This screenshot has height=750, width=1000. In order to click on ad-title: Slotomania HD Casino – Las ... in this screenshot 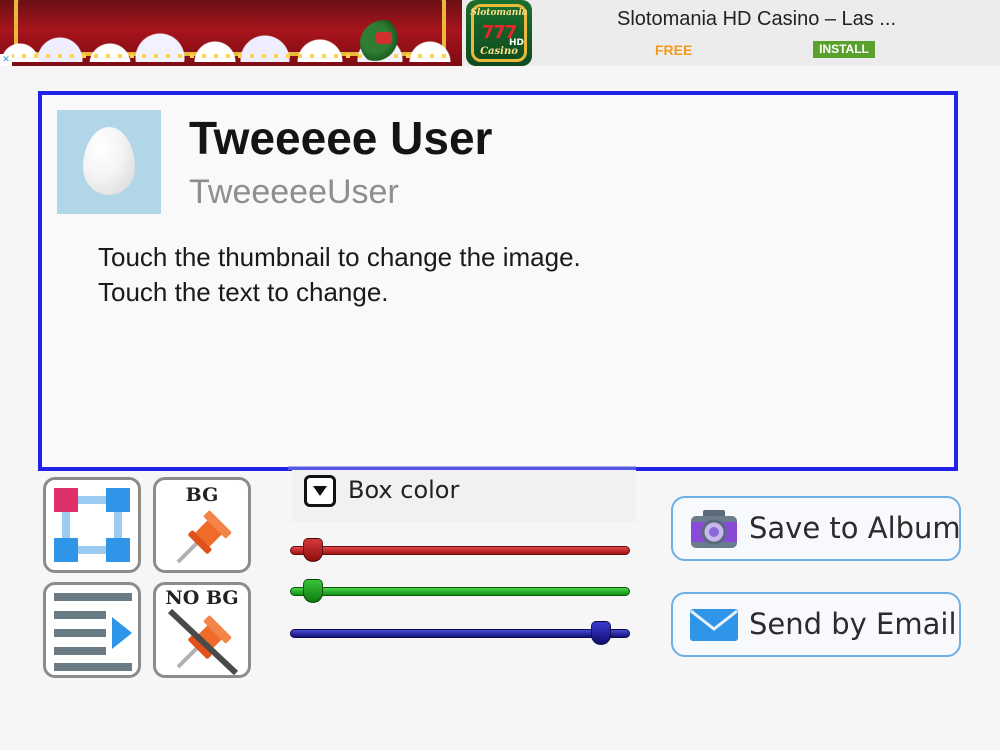, I will do `click(756, 19)`.